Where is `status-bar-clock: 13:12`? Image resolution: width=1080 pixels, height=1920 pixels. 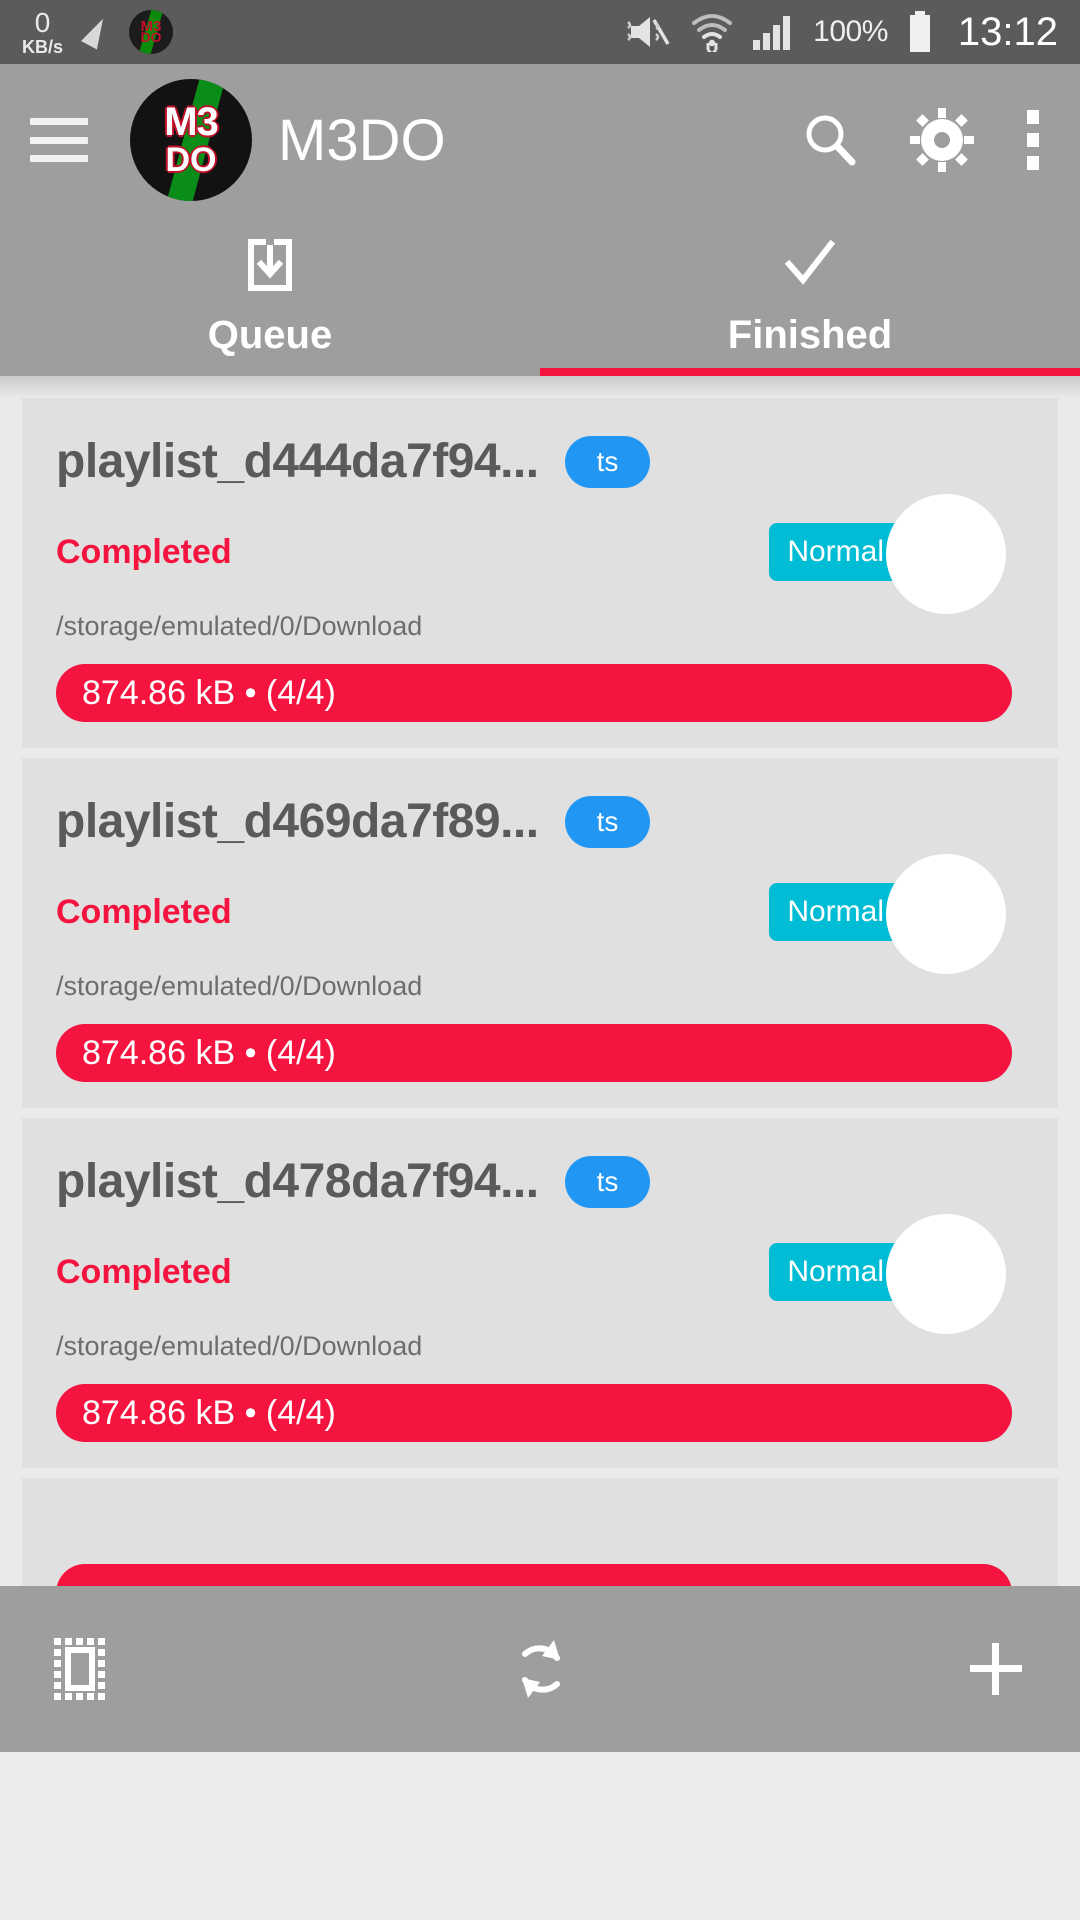 status-bar-clock: 13:12 is located at coordinates (1007, 31).